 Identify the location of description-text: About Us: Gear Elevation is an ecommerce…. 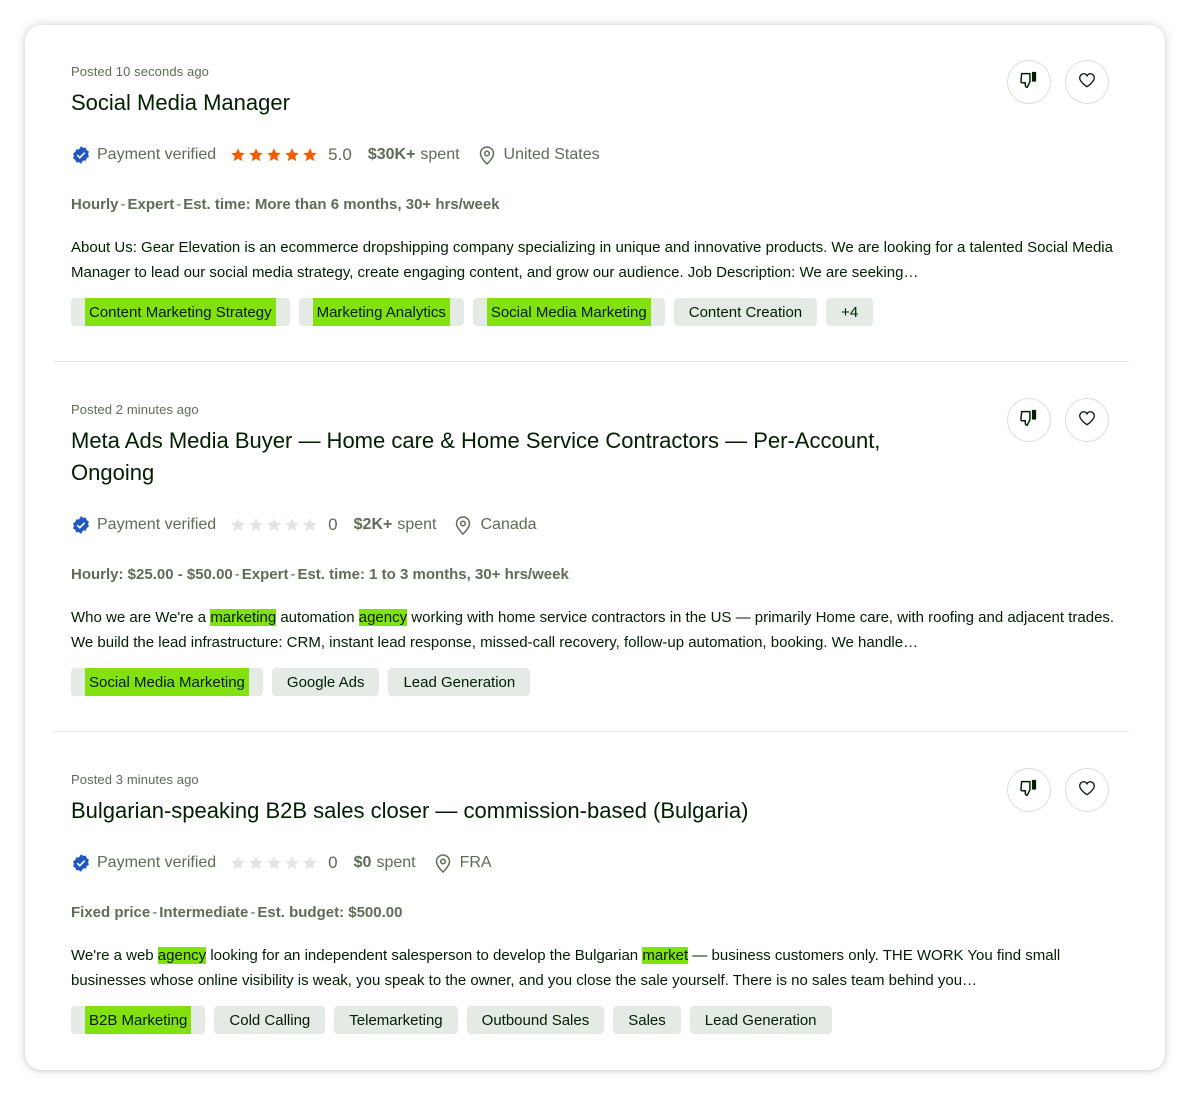
(592, 260).